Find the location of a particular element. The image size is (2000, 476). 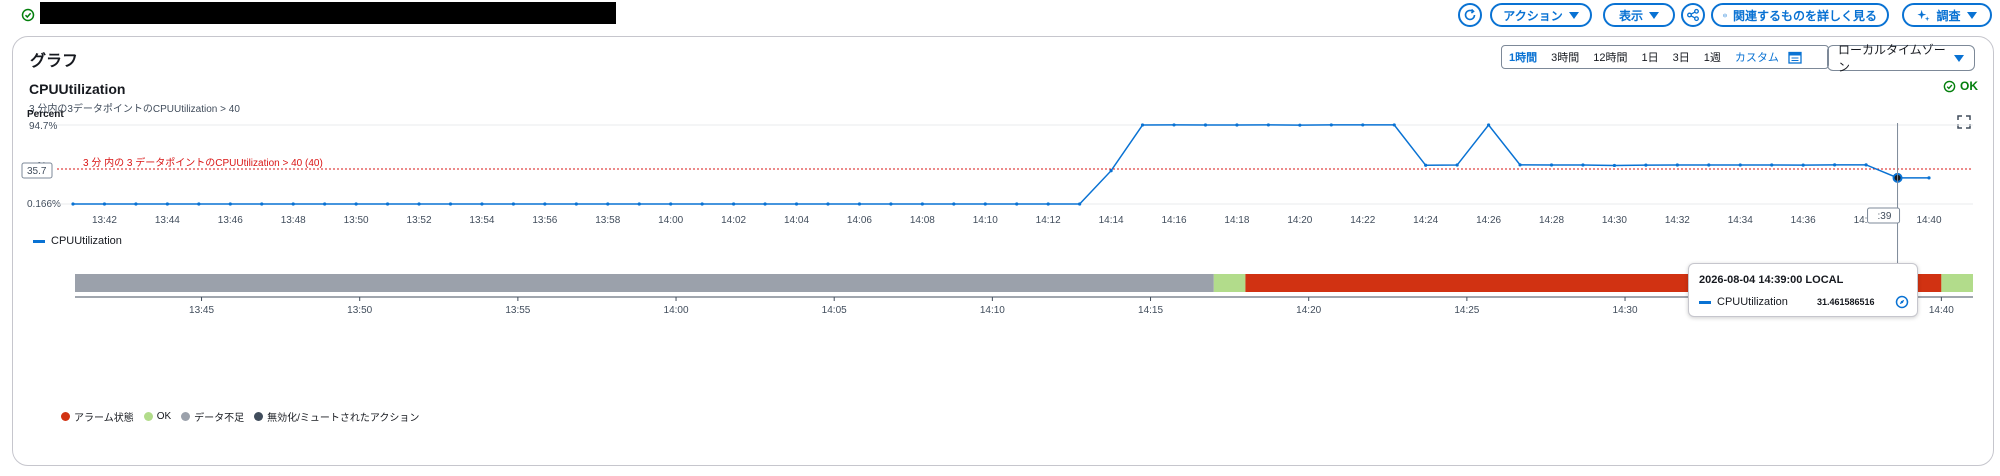

hover-y-value: 35.7 is located at coordinates (37, 171).